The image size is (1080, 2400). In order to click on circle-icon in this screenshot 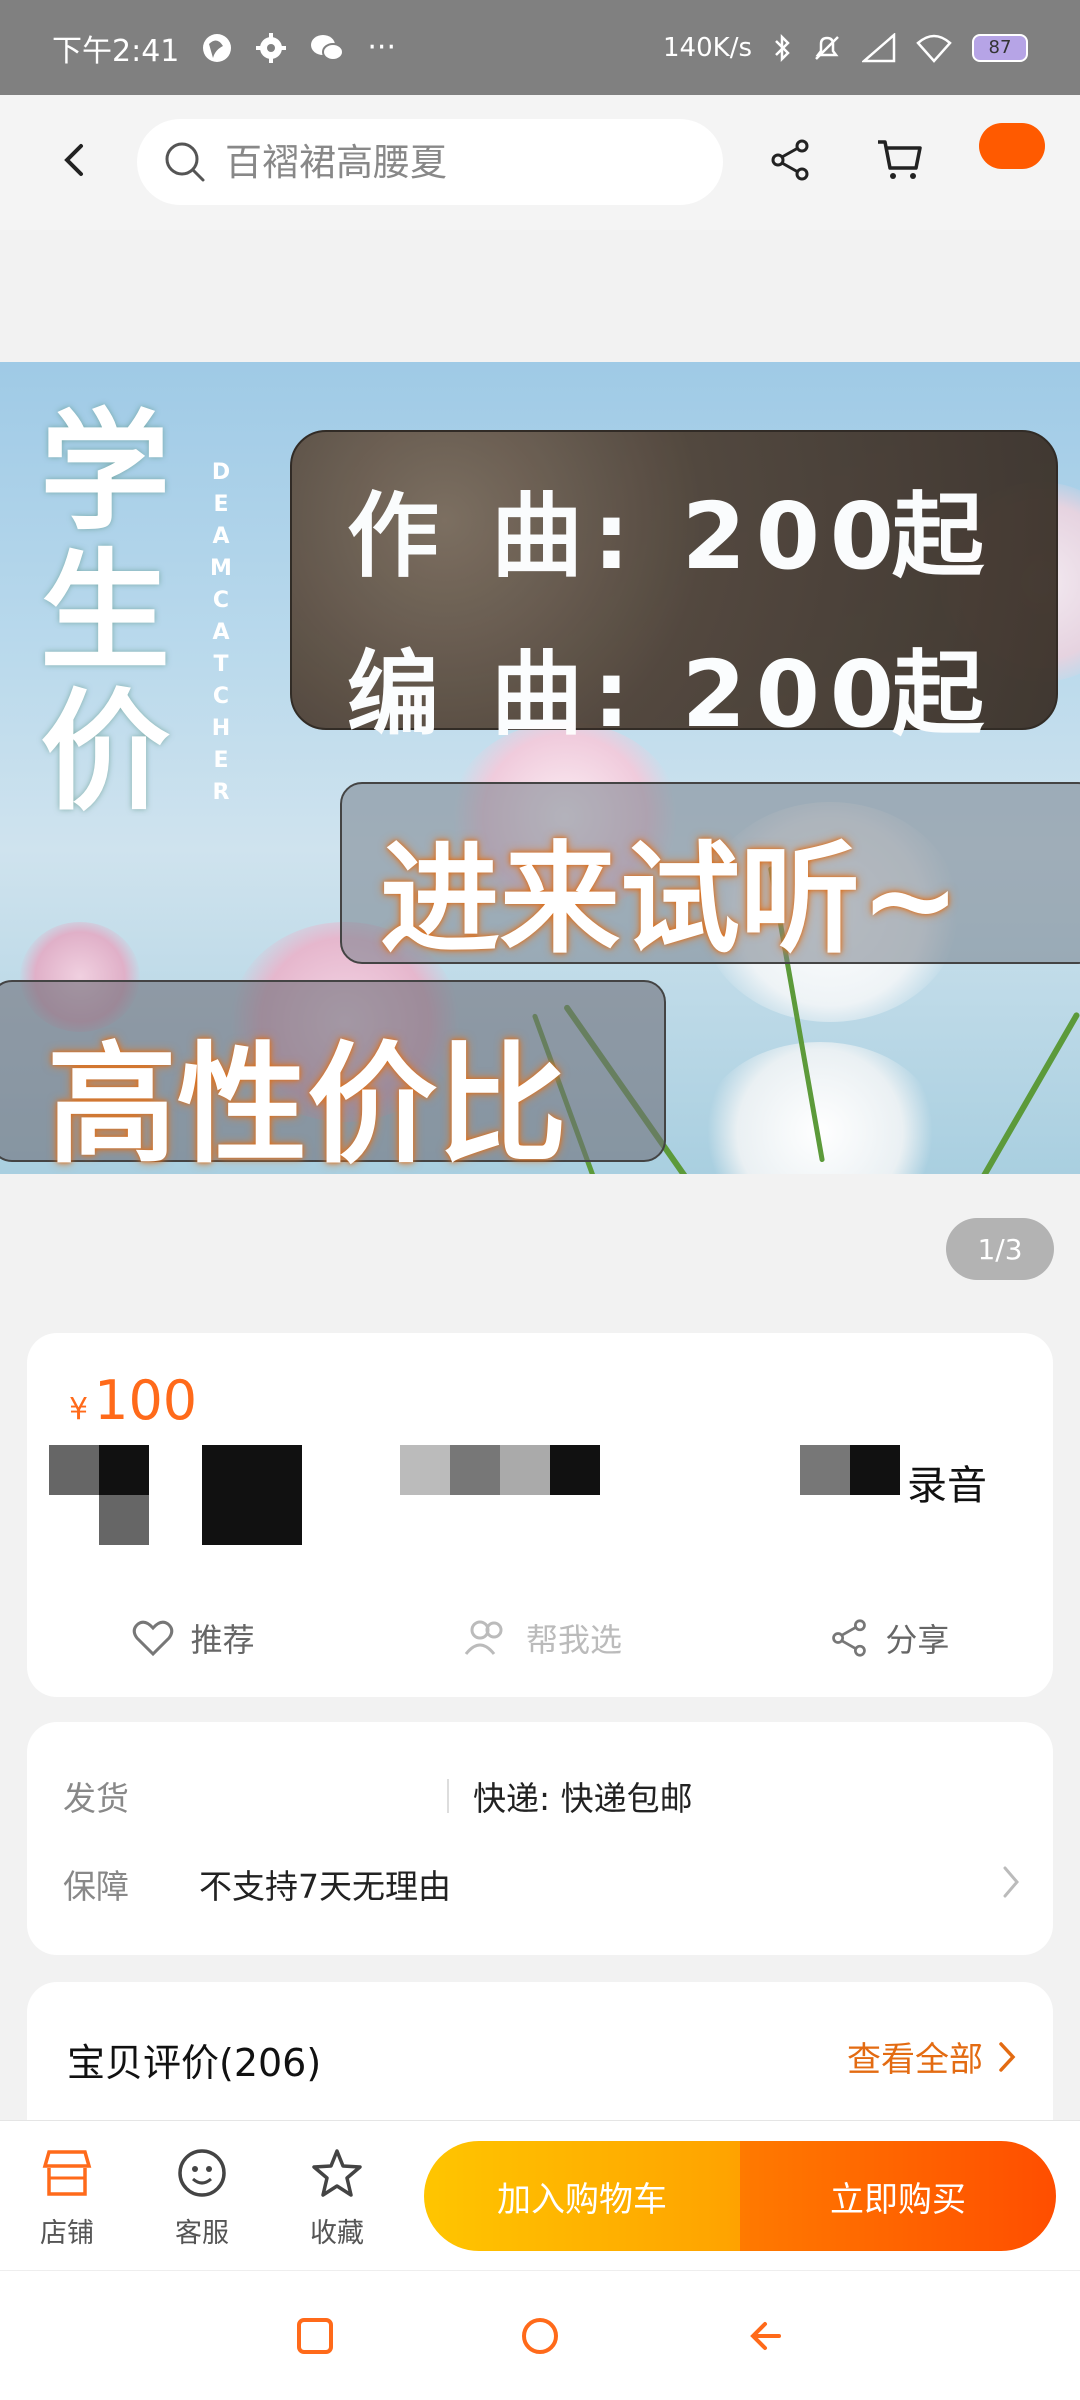, I will do `click(540, 2336)`.